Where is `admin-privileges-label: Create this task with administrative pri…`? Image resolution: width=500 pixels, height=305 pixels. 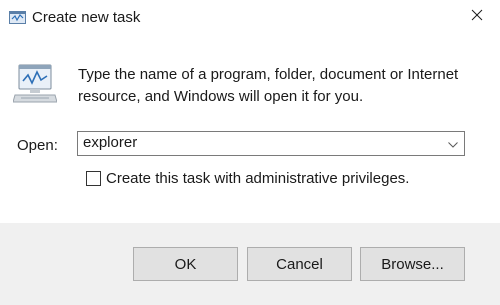 admin-privileges-label: Create this task with administrative pri… is located at coordinates (257, 178).